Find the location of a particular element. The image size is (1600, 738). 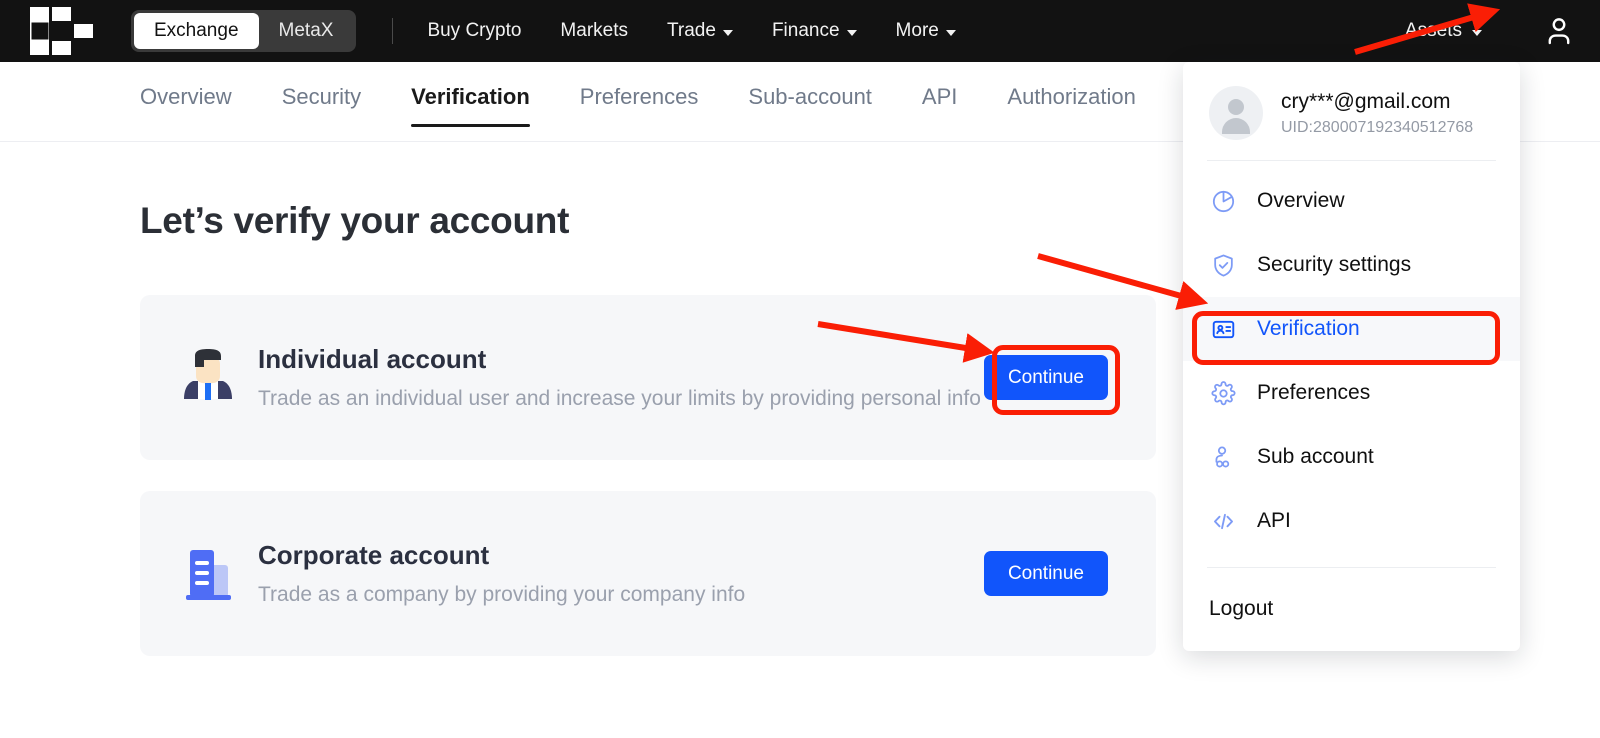

dropdown-item-label: API is located at coordinates (1274, 520).